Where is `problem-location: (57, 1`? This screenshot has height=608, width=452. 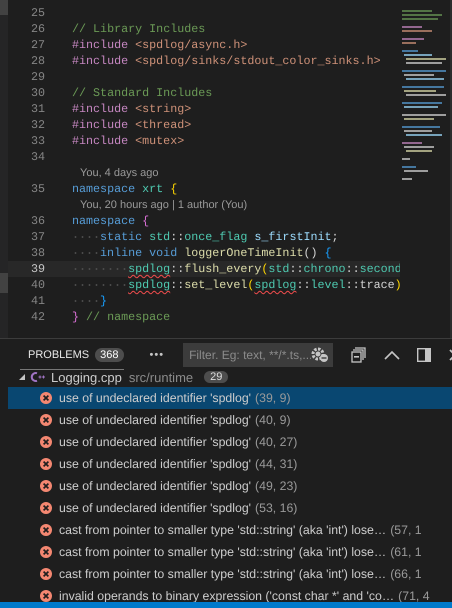 problem-location: (57, 1 is located at coordinates (406, 530).